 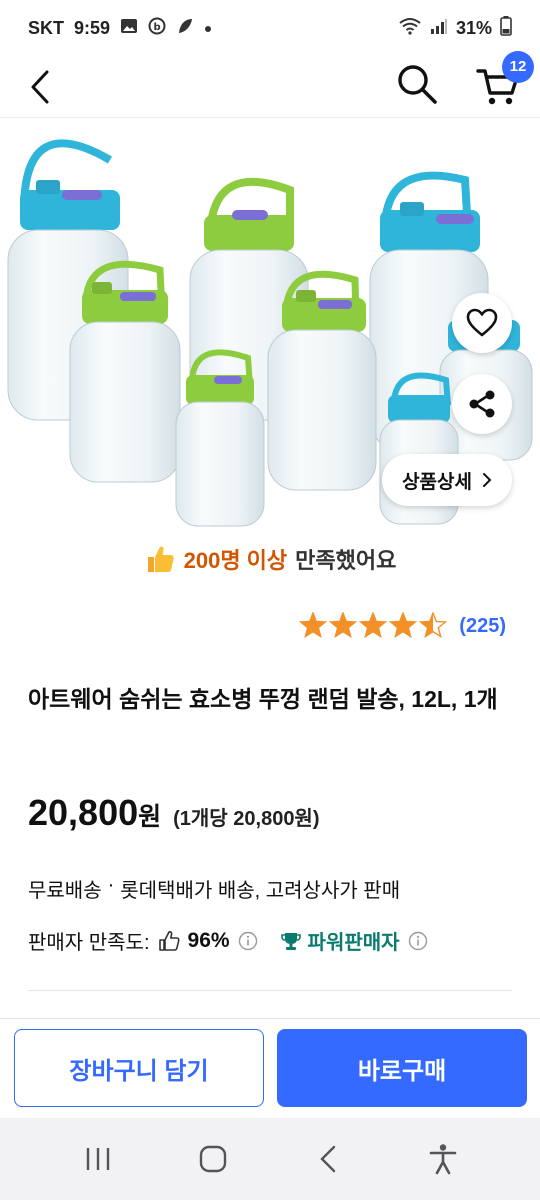 I want to click on signal-icon, so click(x=439, y=28).